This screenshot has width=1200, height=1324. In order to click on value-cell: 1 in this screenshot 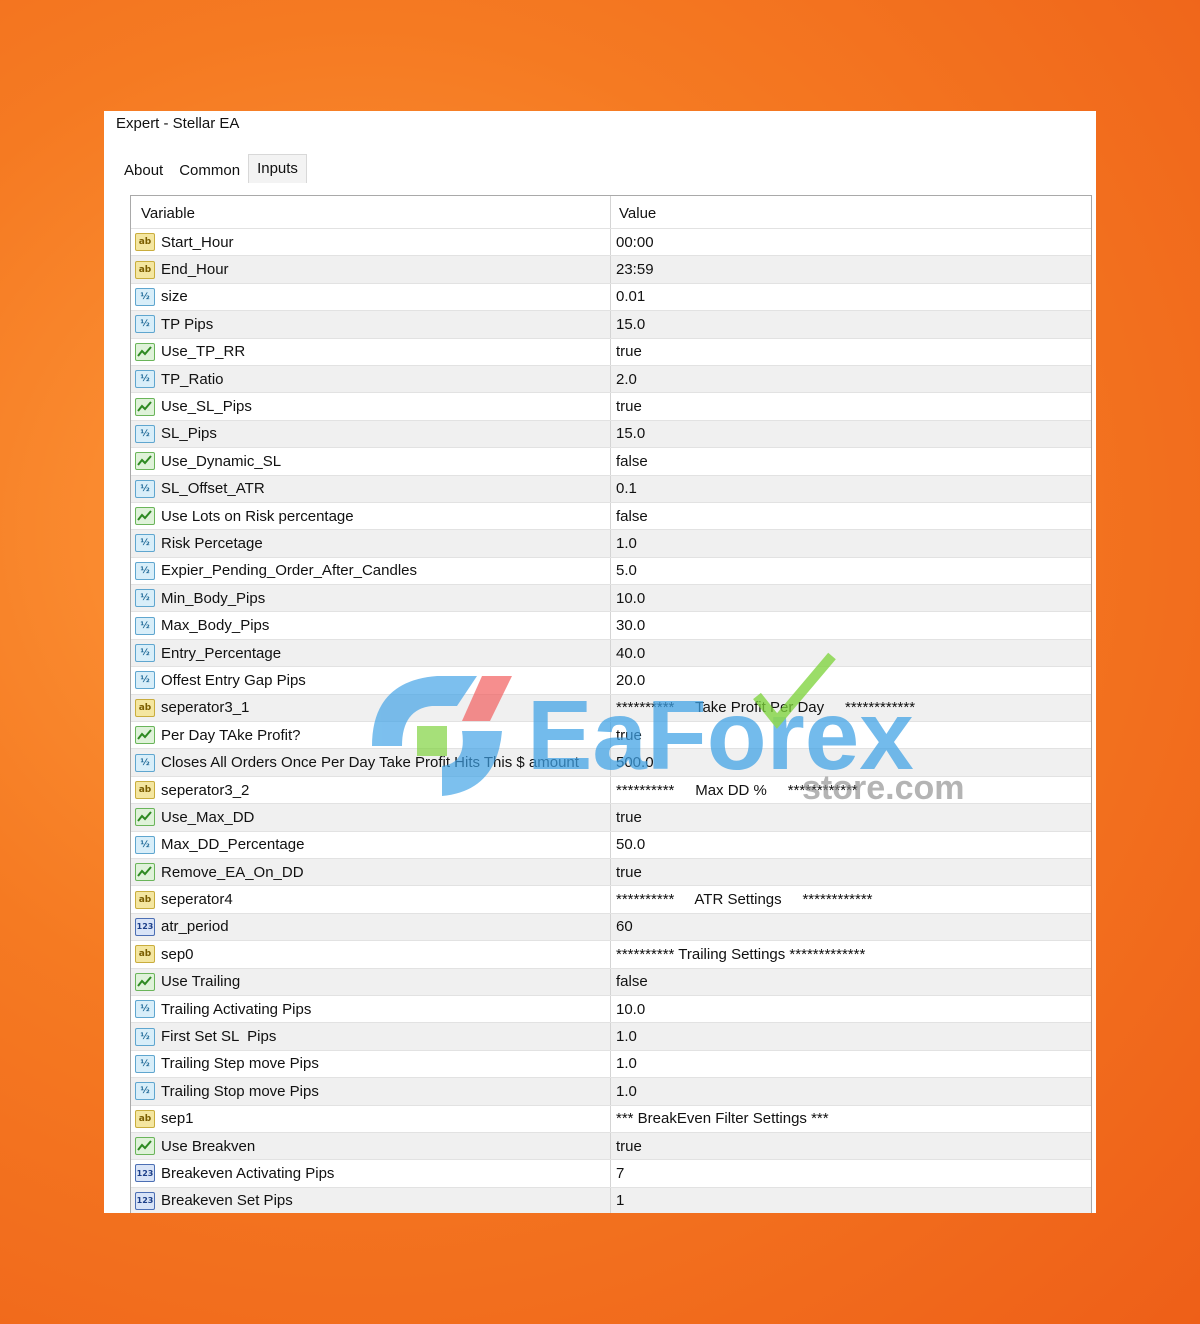, I will do `click(851, 1200)`.